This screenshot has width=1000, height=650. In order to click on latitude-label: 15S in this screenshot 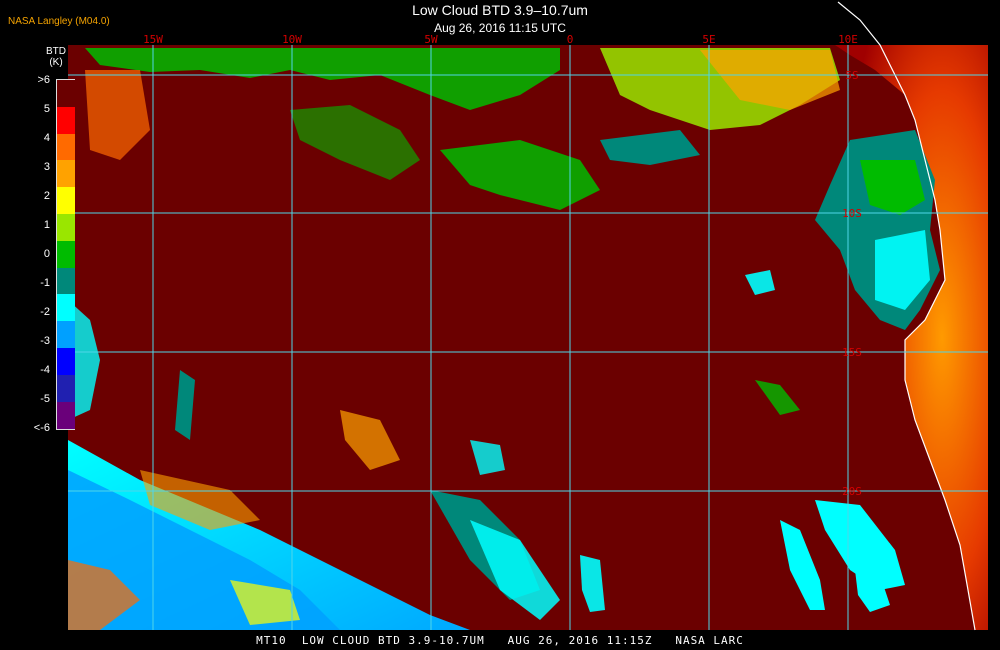, I will do `click(852, 352)`.